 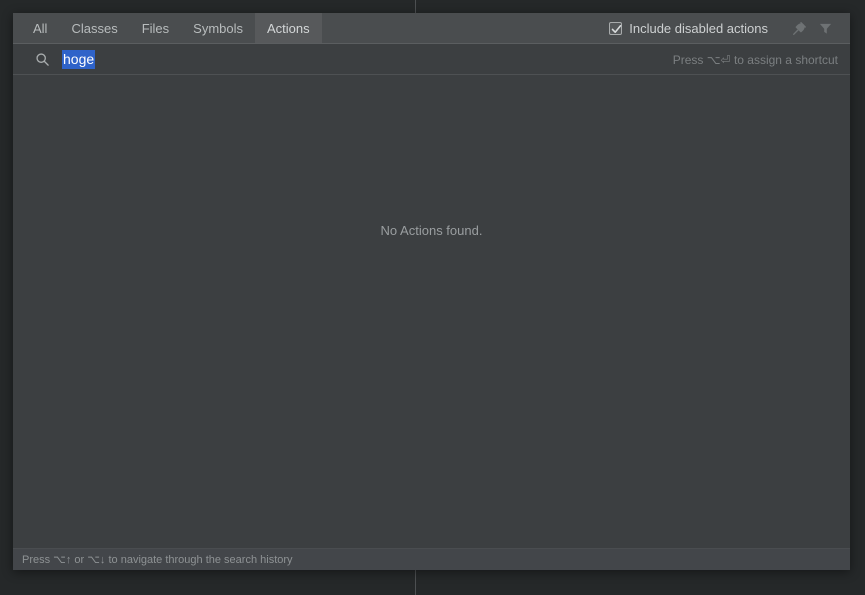 I want to click on tab-all: All, so click(x=40, y=28).